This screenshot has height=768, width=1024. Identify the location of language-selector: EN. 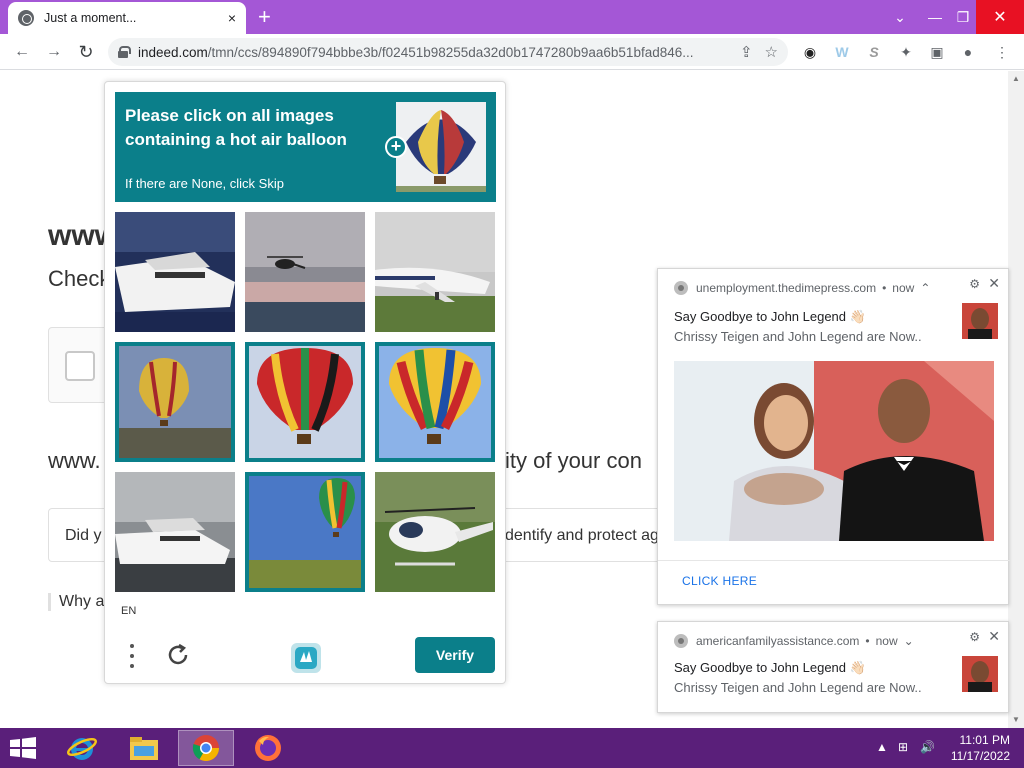
(128, 611).